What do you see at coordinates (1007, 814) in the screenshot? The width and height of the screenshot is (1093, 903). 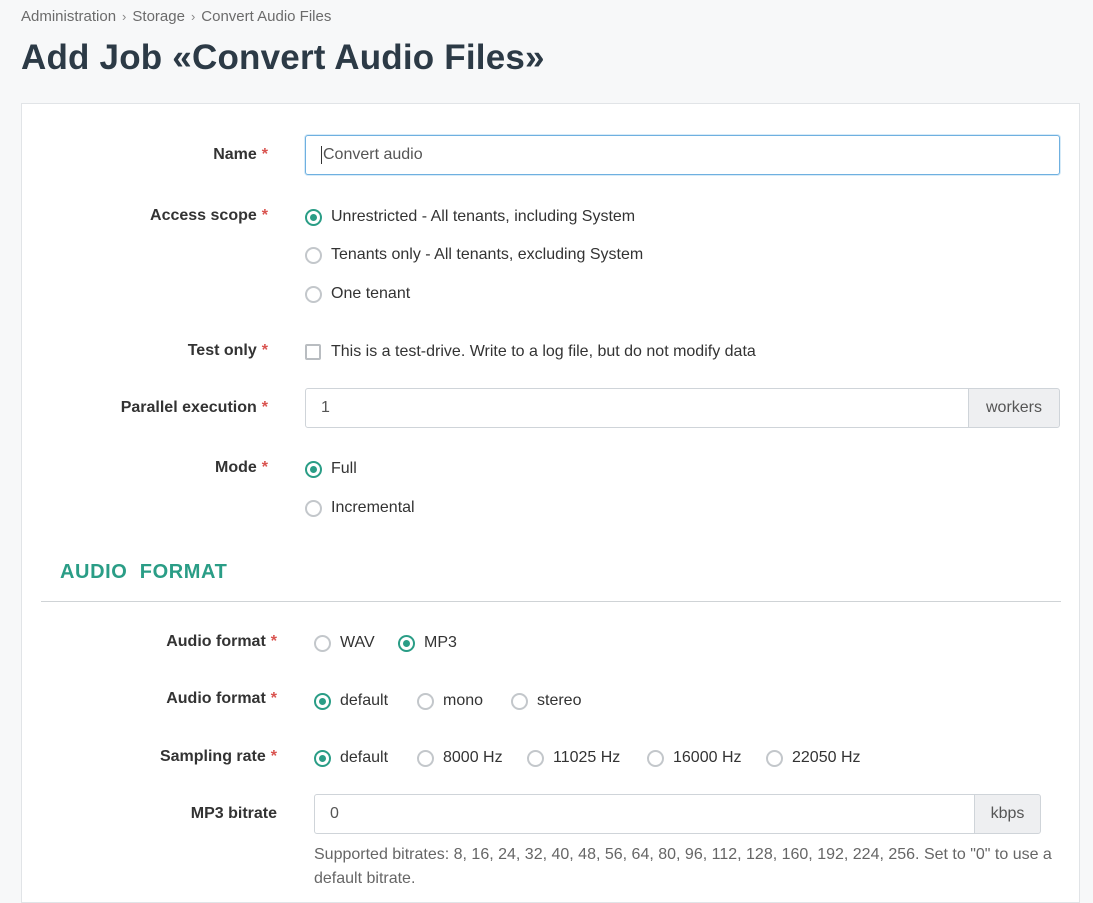 I see `kbps-addon: kbps` at bounding box center [1007, 814].